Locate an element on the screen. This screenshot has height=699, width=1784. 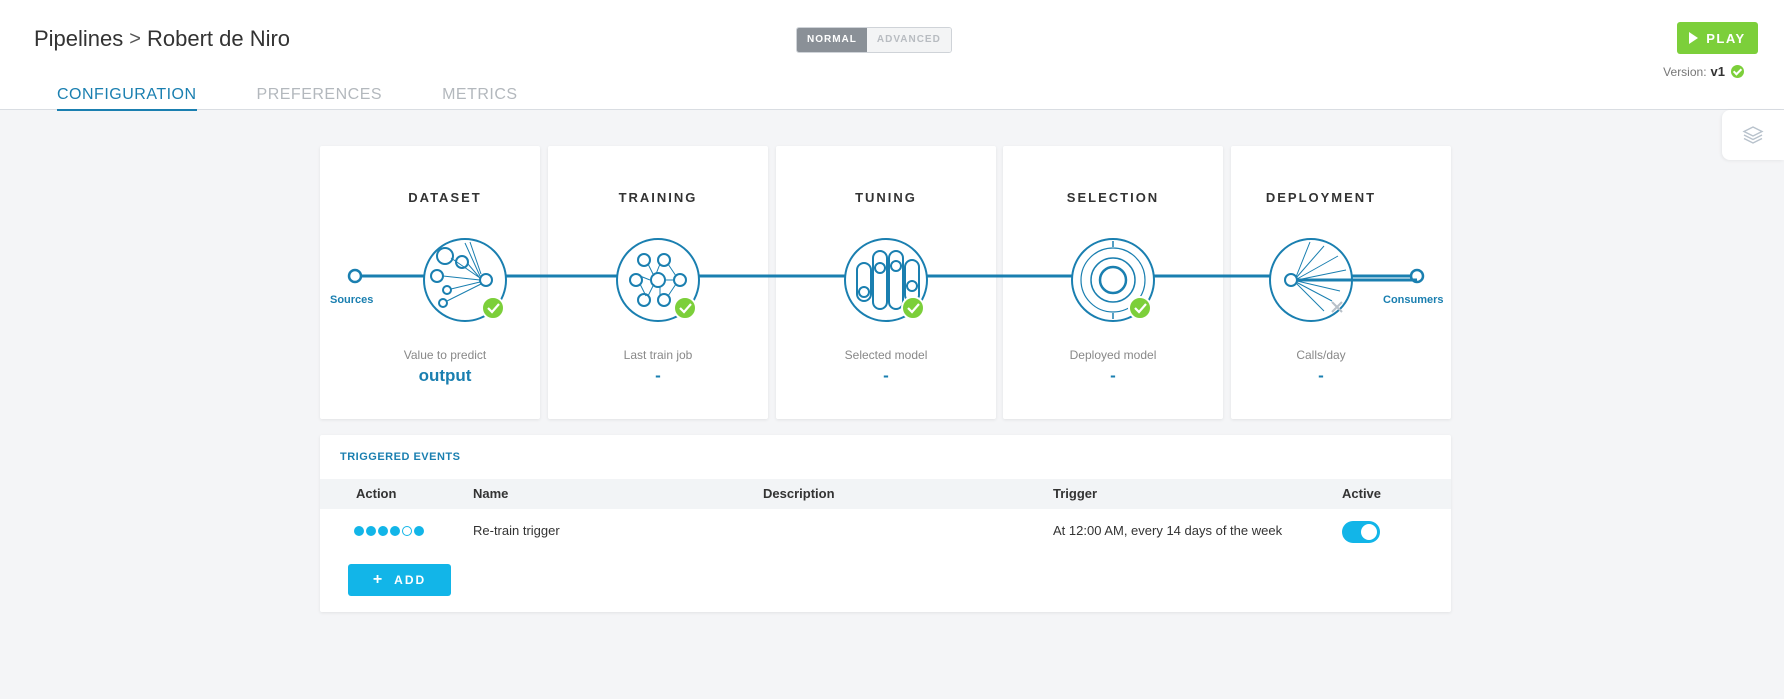
events-table-header: Action Name Description Trigger Active is located at coordinates (885, 494).